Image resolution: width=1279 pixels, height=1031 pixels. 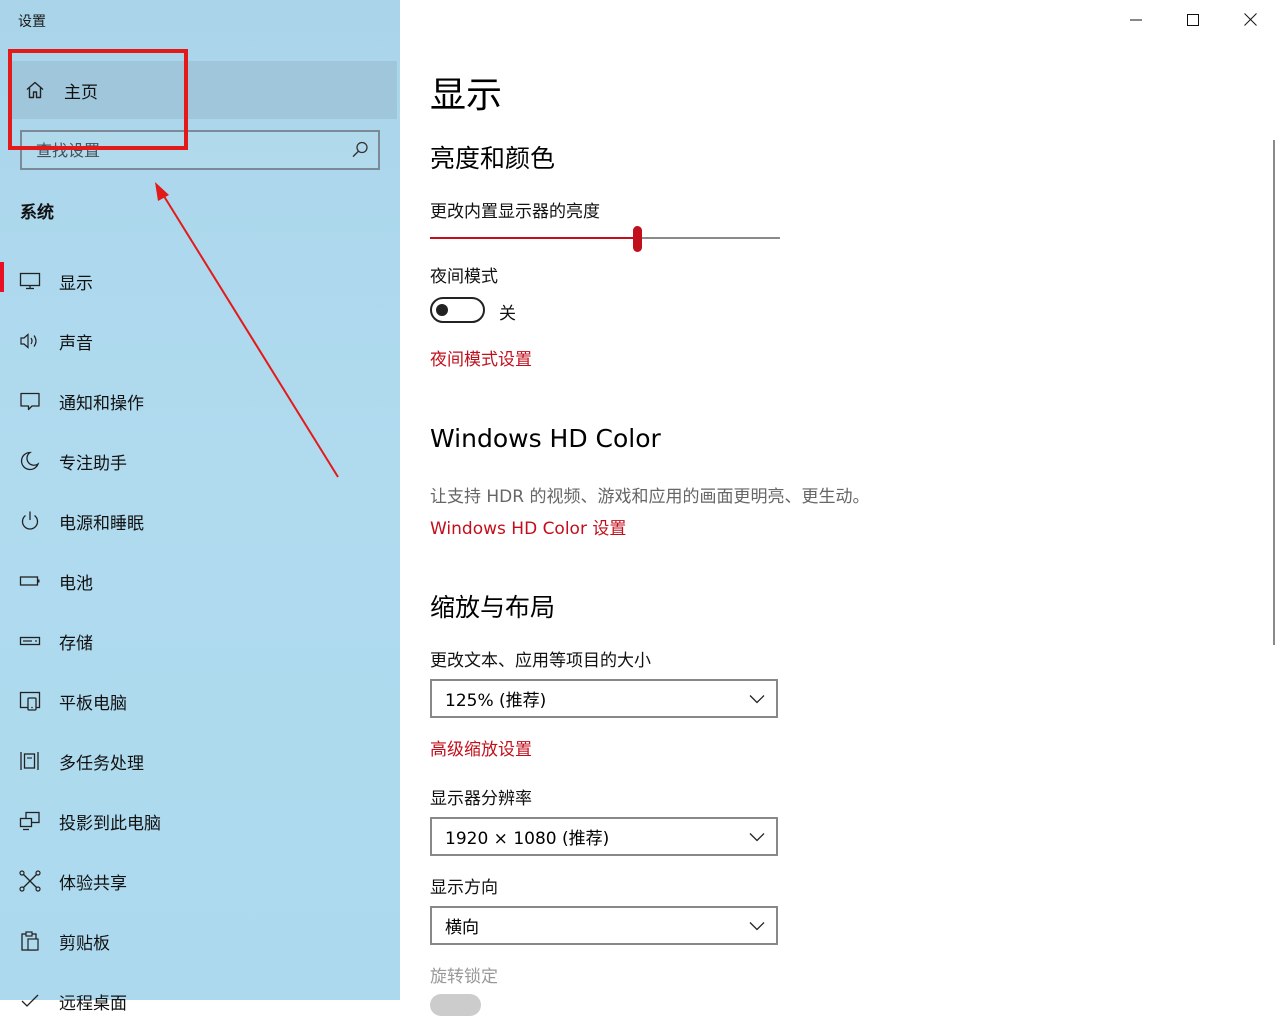 I want to click on search-icon, so click(x=360, y=150).